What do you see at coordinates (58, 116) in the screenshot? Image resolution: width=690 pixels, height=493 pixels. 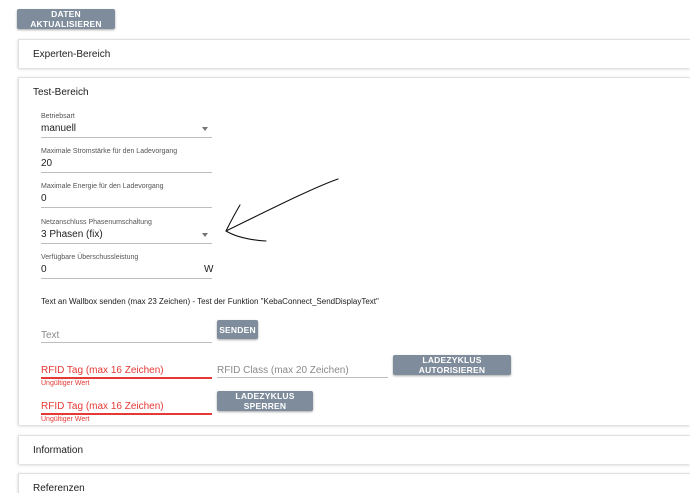 I see `betriebsart-label: Betriebsart` at bounding box center [58, 116].